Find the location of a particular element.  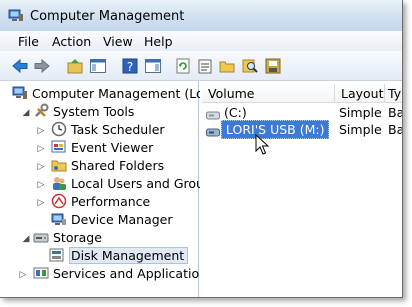

up-folder-icon is located at coordinates (75, 66).